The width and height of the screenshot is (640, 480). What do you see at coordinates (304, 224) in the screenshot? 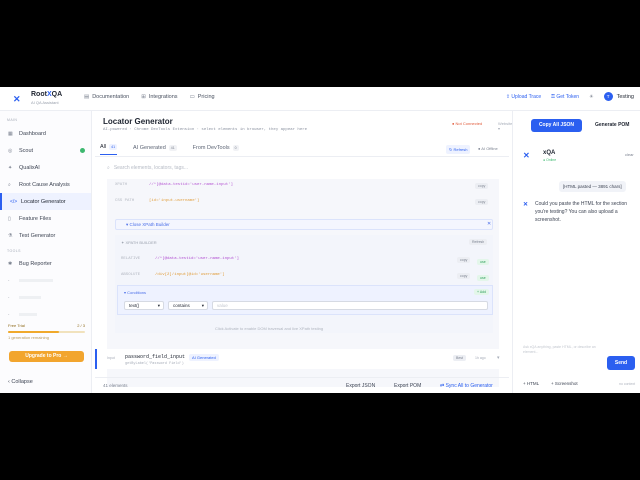
I see `xpath-builder-toggle: ▾ Close XPath Builder` at bounding box center [304, 224].